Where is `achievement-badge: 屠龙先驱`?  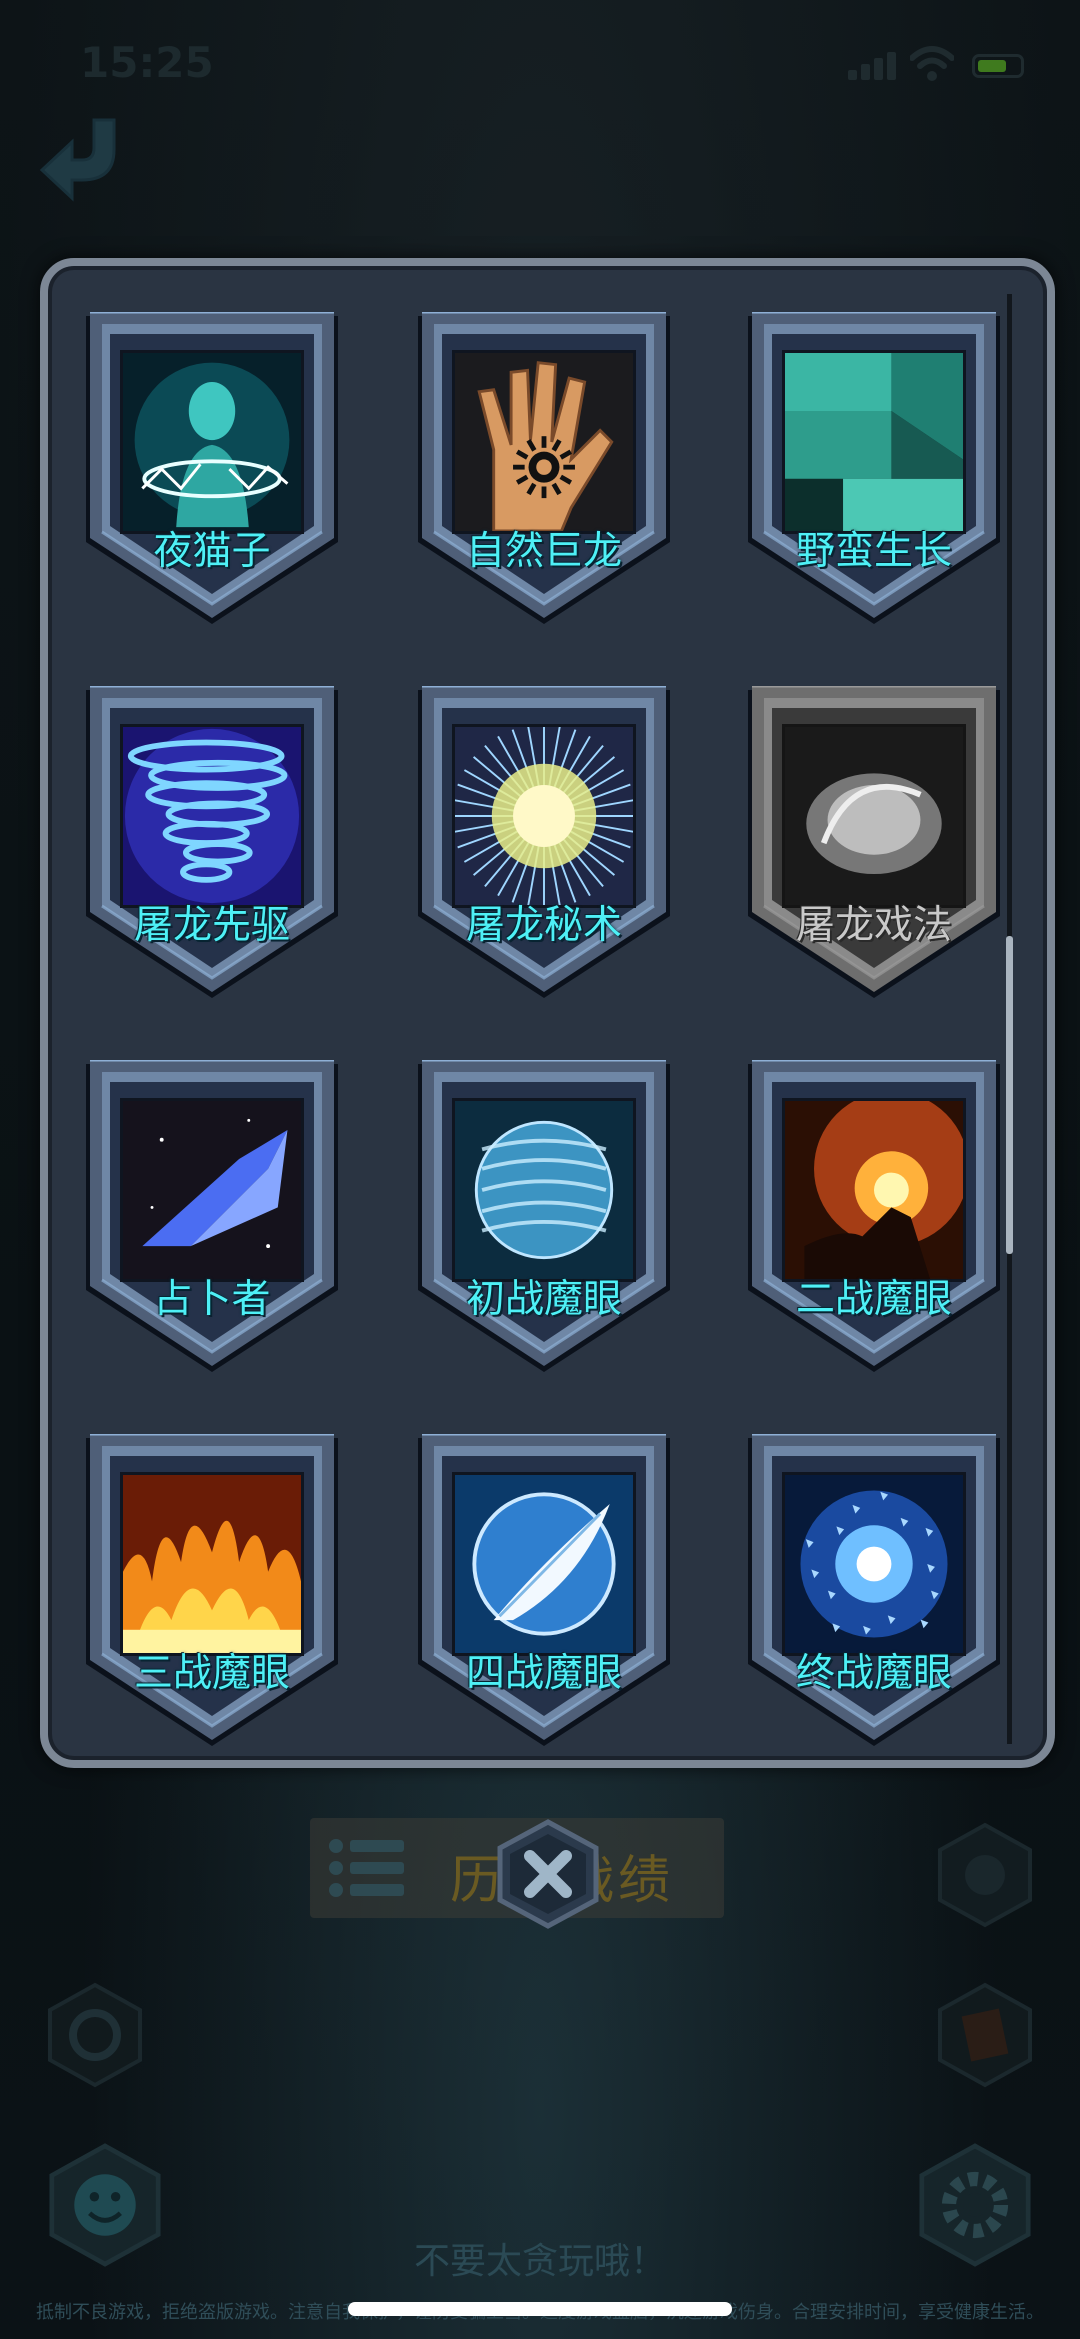
achievement-badge: 屠龙先驱 is located at coordinates (212, 844).